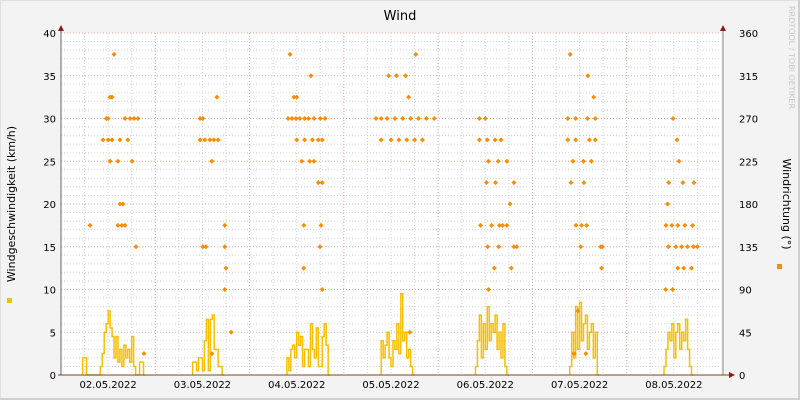  Describe the element at coordinates (485, 385) in the screenshot. I see `x-tick-label: 06.05.2022` at that location.